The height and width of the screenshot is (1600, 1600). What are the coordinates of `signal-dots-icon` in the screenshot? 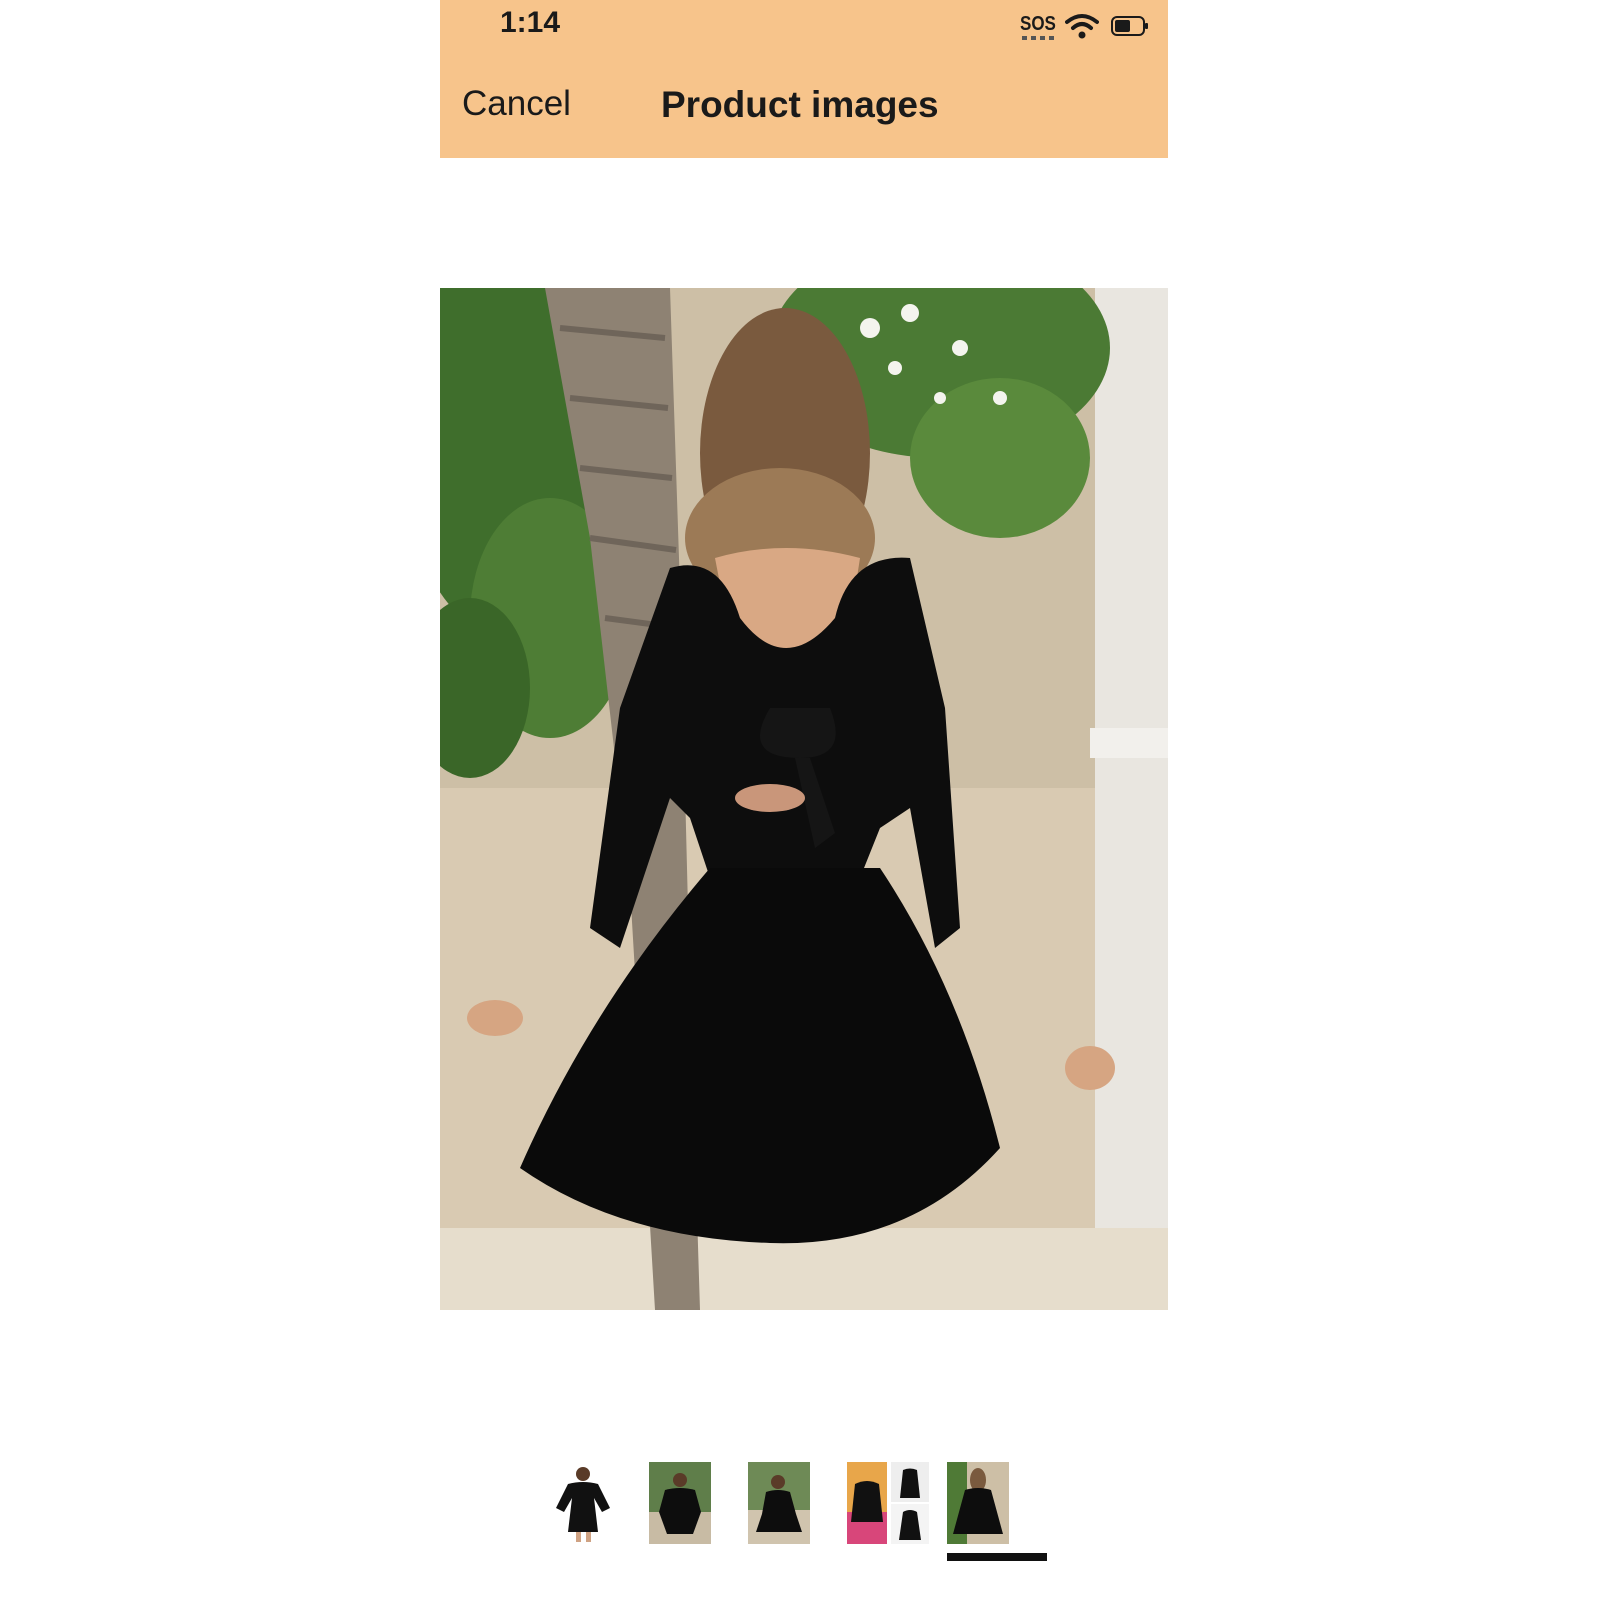 It's located at (1038, 38).